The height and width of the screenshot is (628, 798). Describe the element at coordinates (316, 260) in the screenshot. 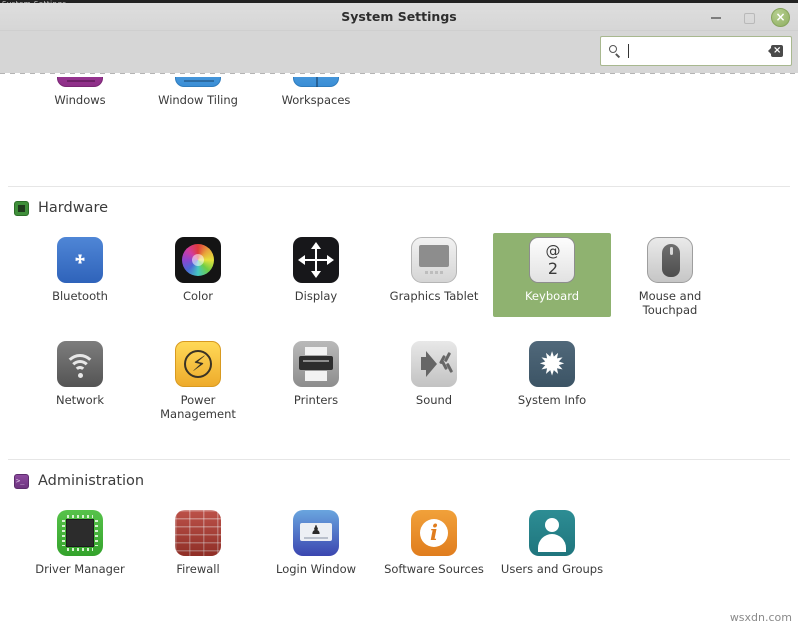

I see `display-icon` at that location.